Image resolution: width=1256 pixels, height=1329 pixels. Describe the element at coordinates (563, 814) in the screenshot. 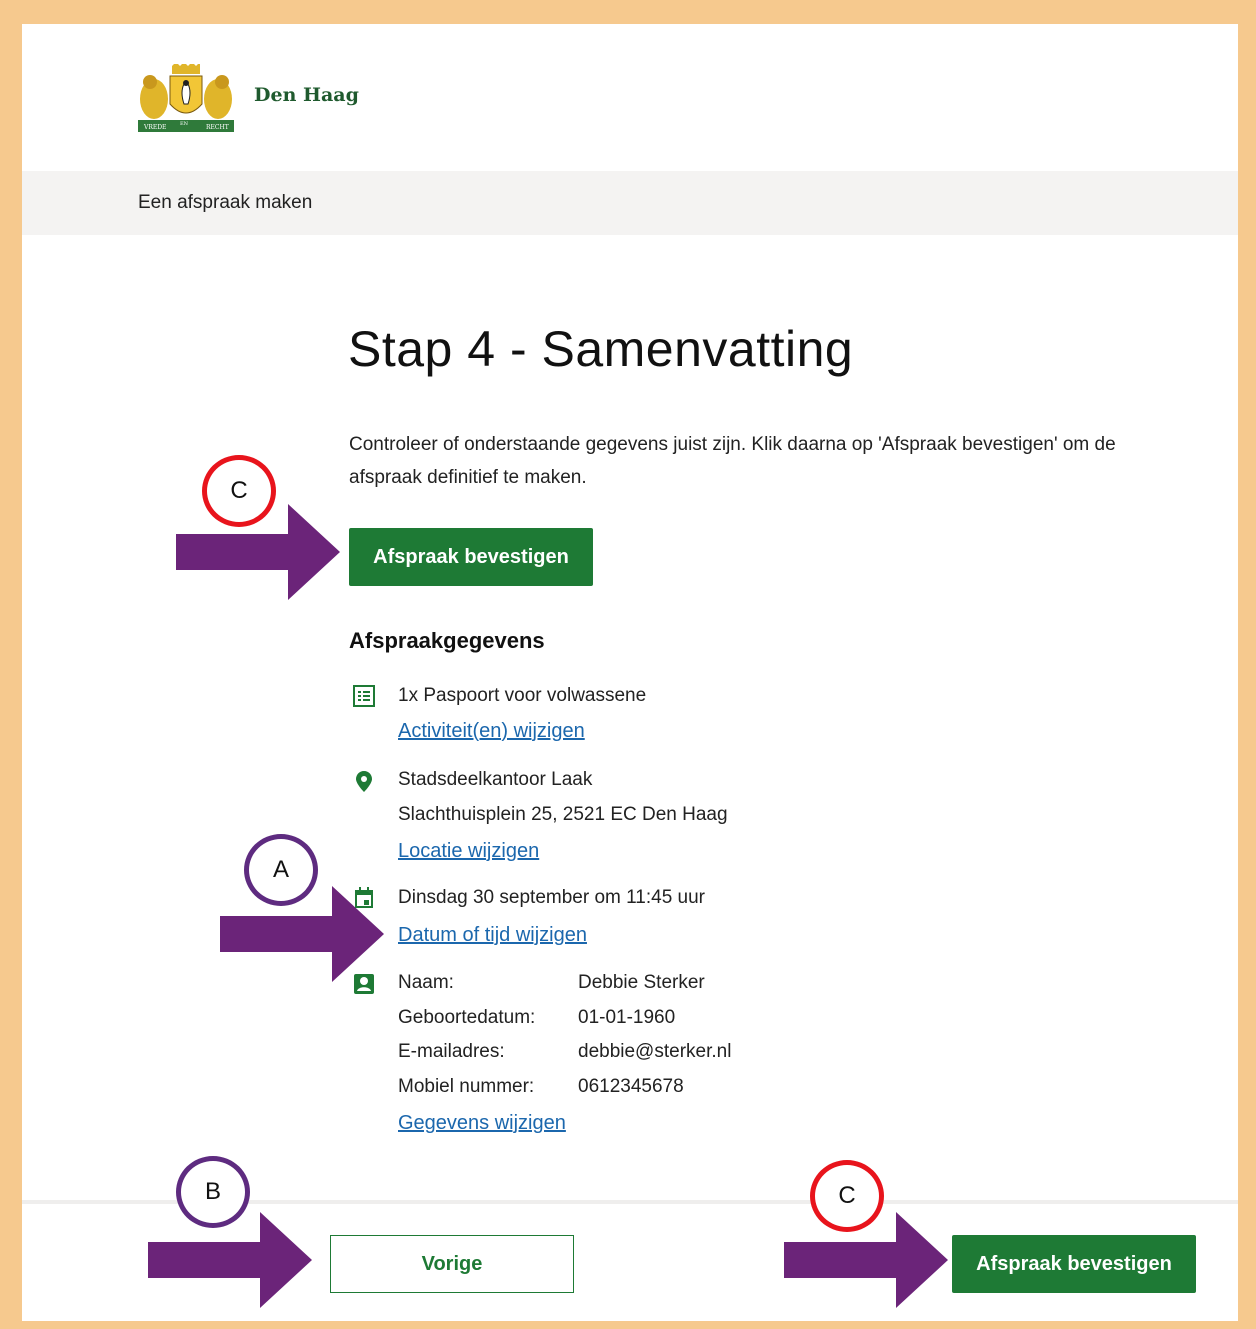

I see `location-address: Slachthuisplein 25, 2521 EC Den Haag` at that location.